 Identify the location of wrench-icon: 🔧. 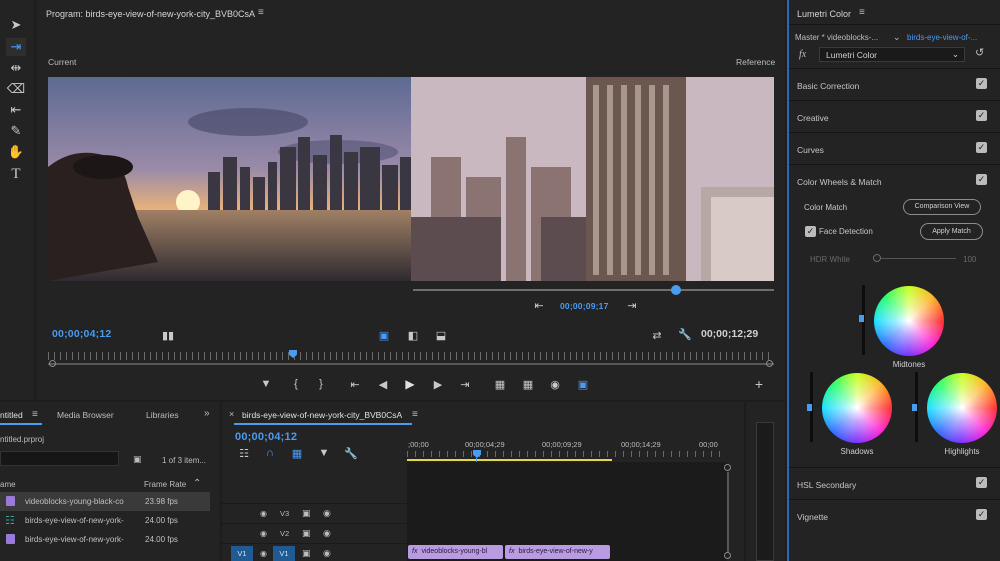
(685, 334).